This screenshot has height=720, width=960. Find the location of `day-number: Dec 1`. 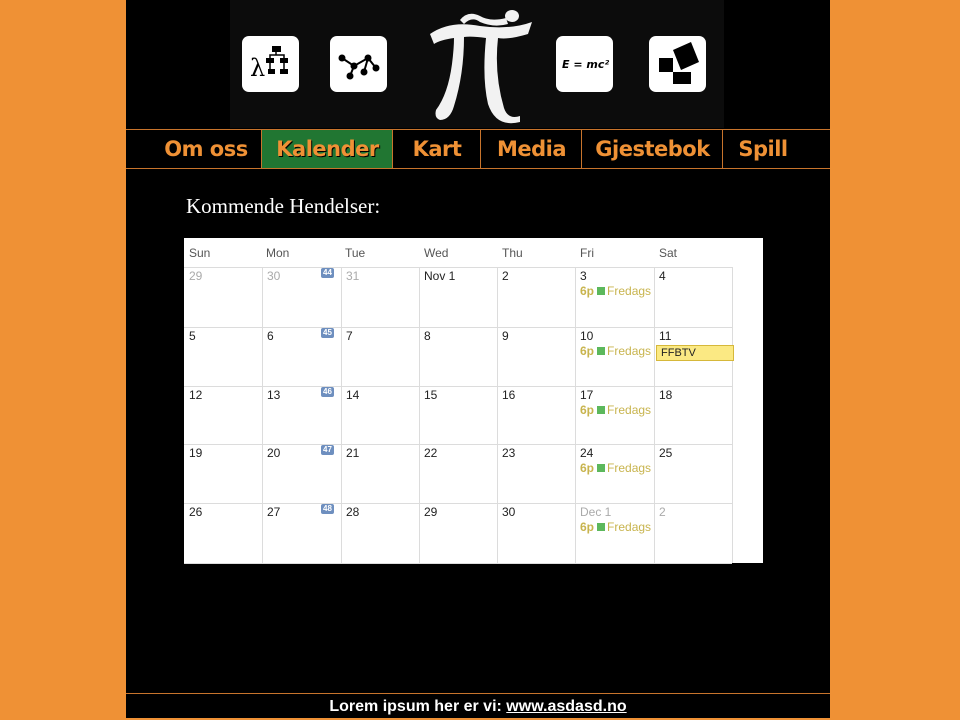

day-number: Dec 1 is located at coordinates (595, 512).